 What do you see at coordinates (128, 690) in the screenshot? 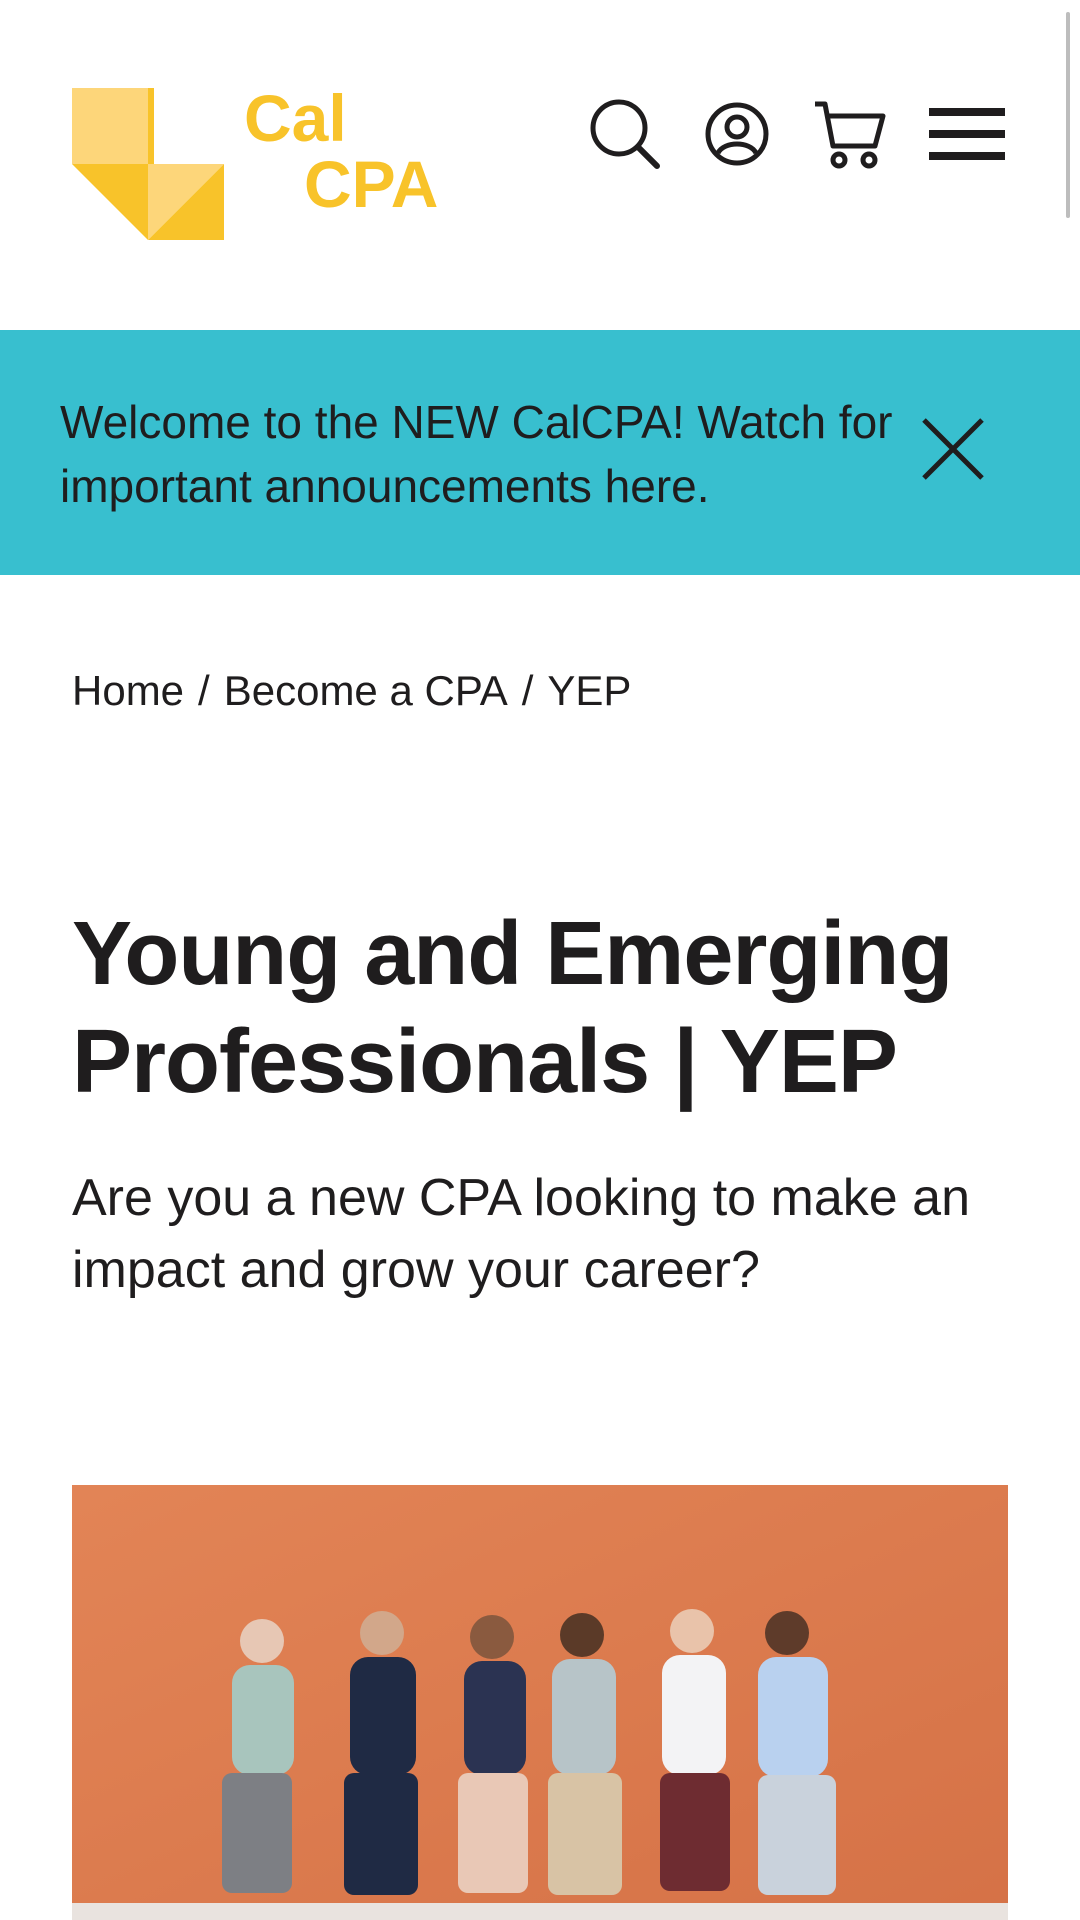
I see `breadcrumb-home: Home` at bounding box center [128, 690].